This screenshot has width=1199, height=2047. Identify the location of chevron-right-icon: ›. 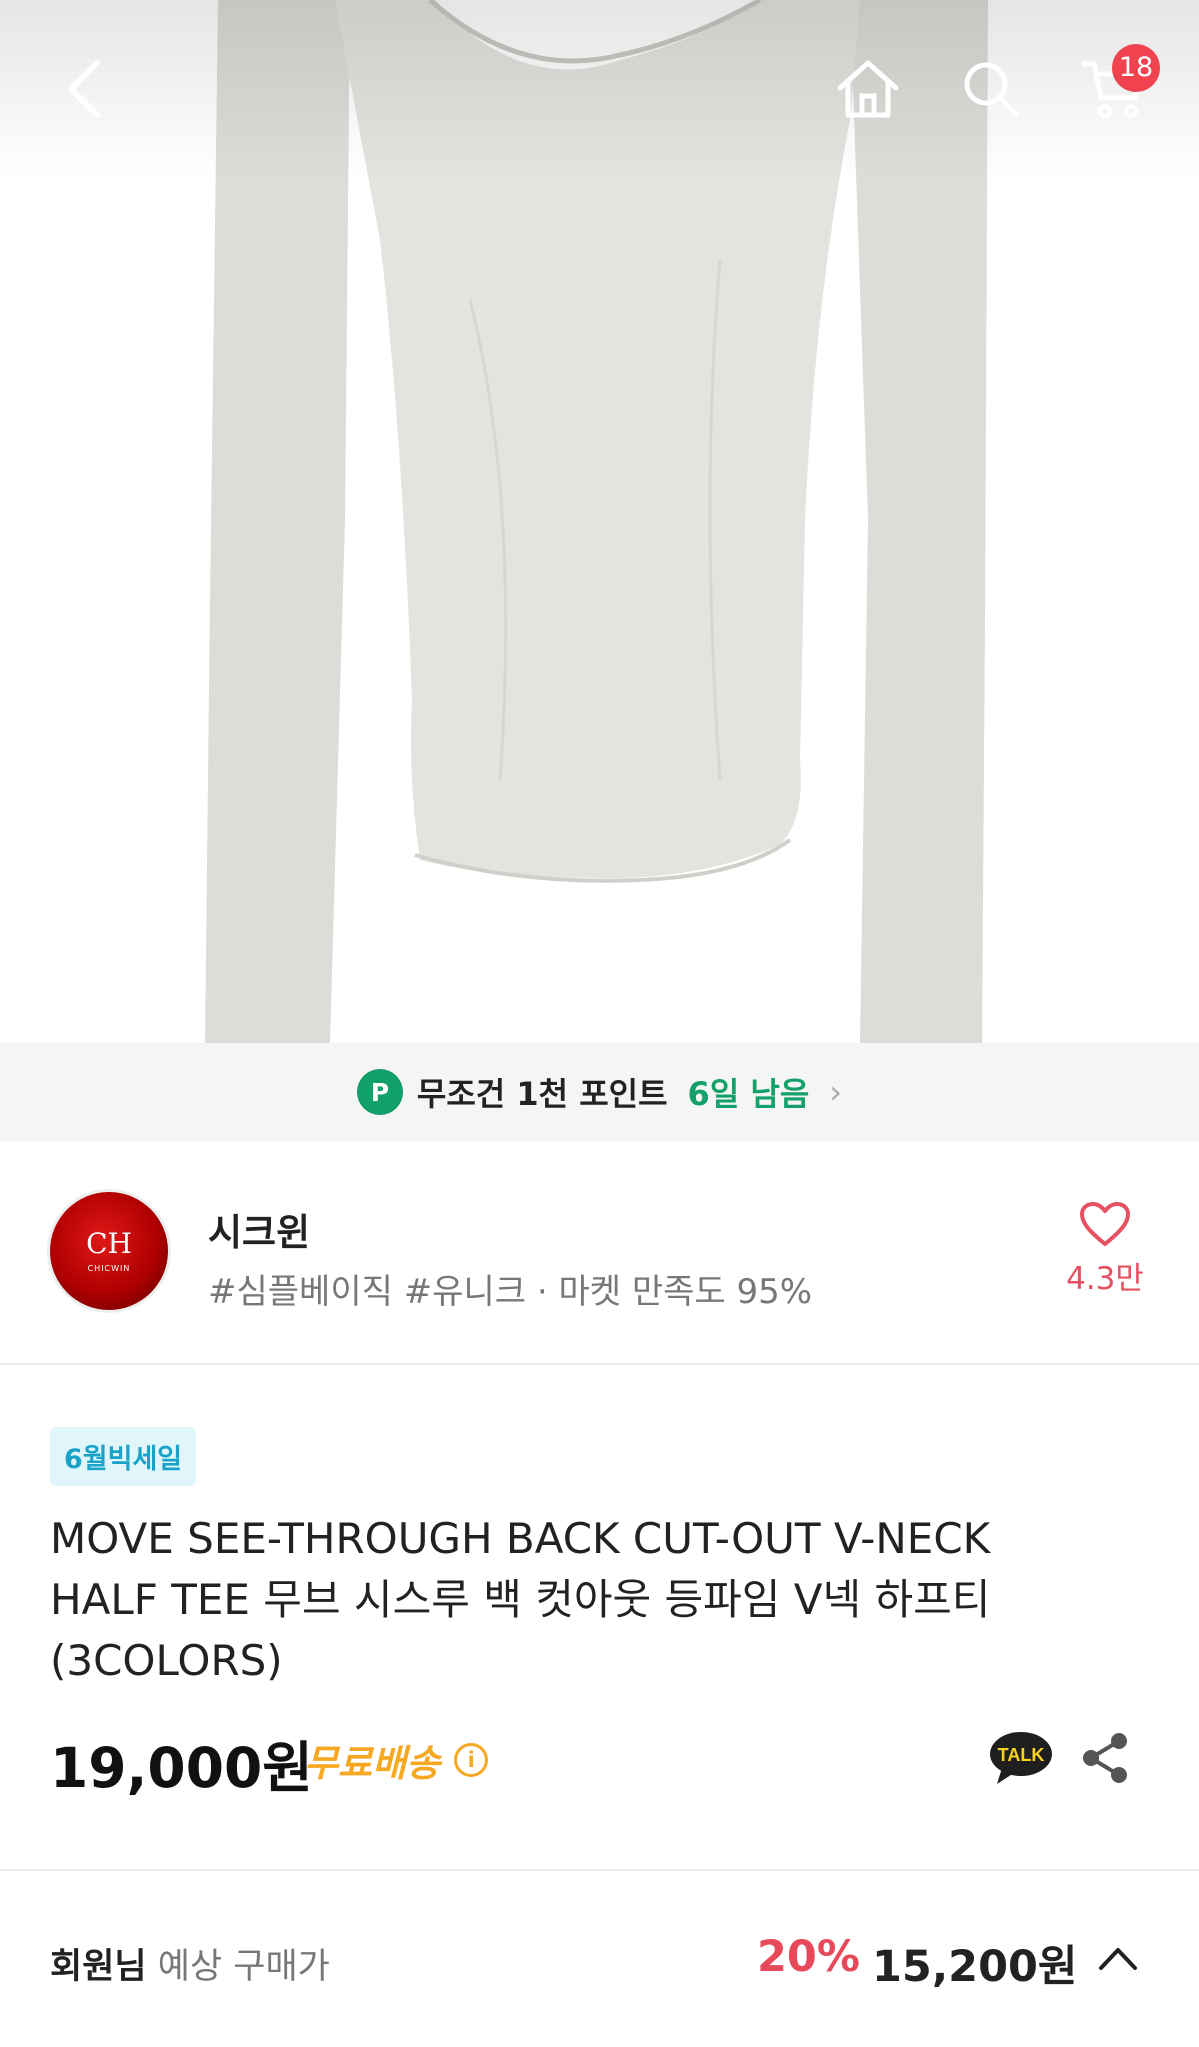
(836, 1092).